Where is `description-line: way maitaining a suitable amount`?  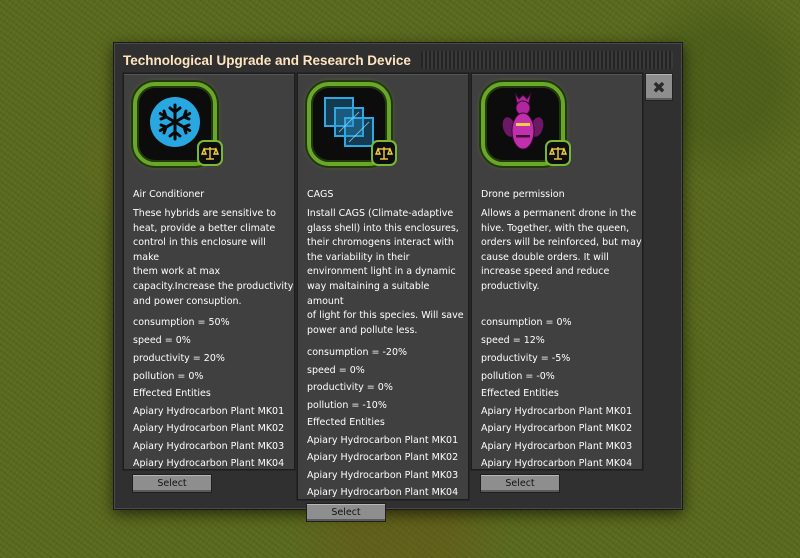
description-line: way maitaining a suitable amount is located at coordinates (368, 293).